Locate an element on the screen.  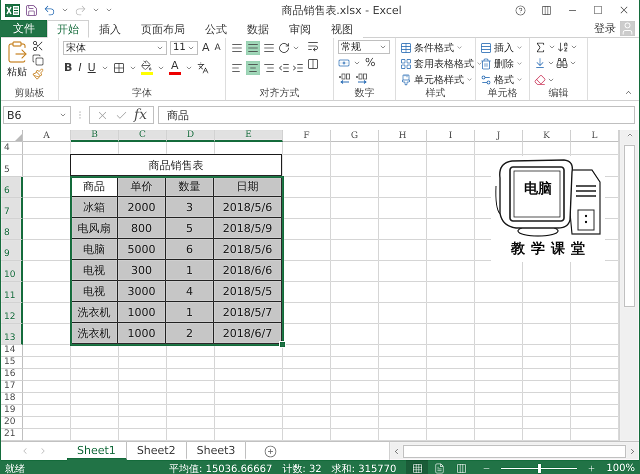
scroll-thumb is located at coordinates (514, 451).